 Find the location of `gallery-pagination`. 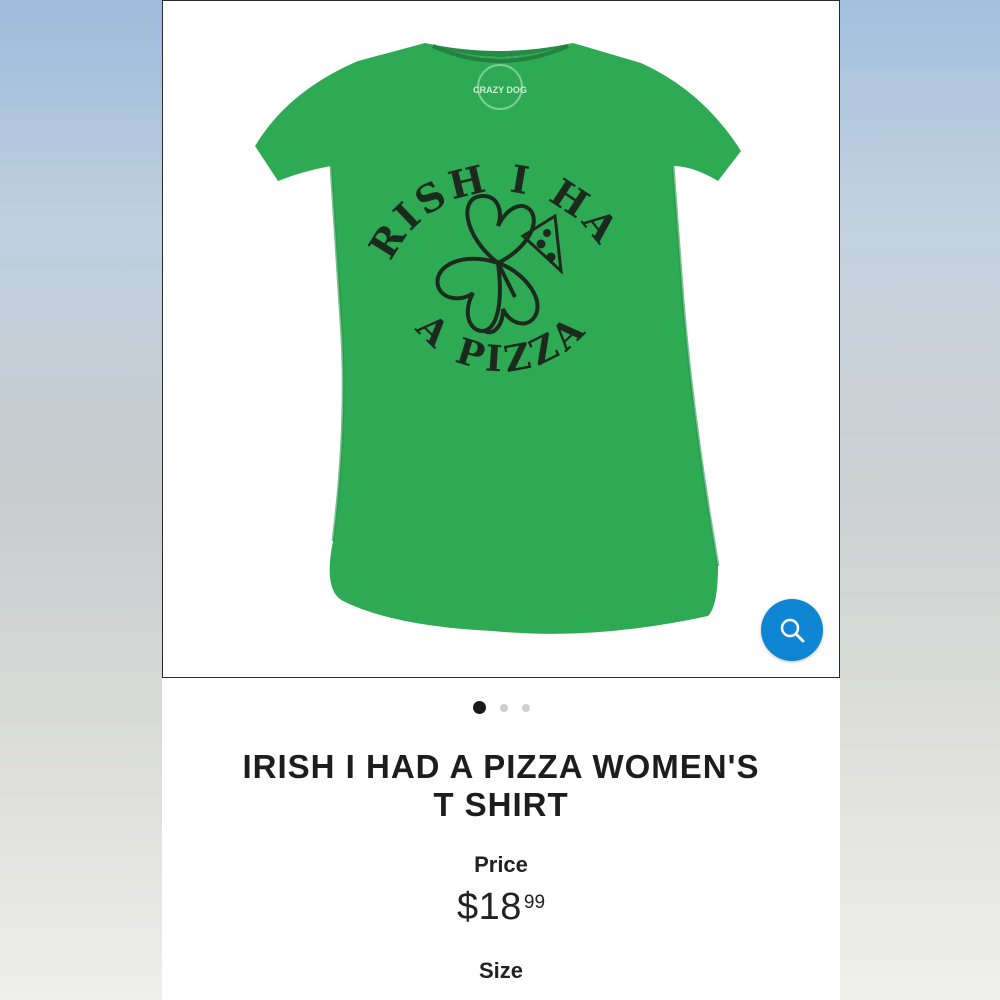

gallery-pagination is located at coordinates (501, 707).